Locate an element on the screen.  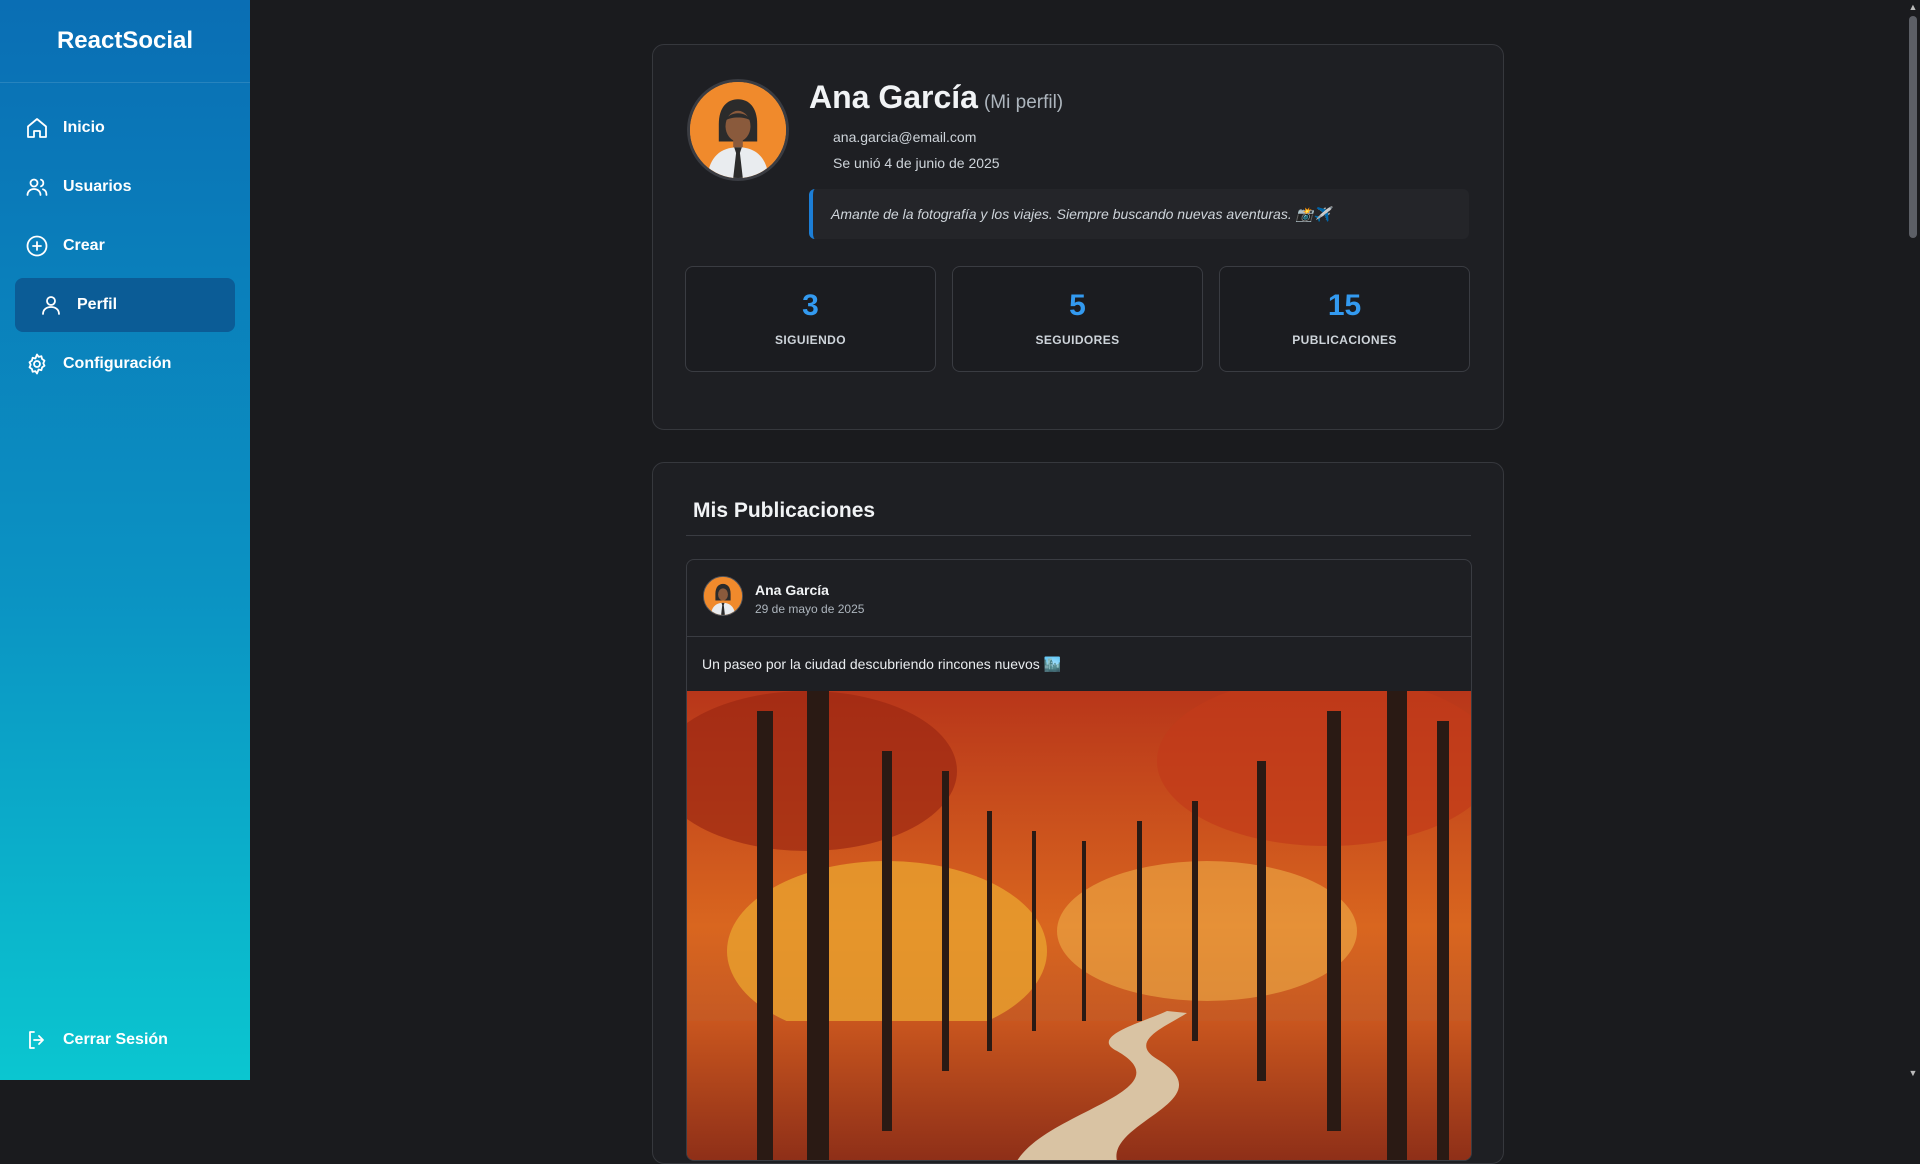
stat-posts: 15 PUBLICACIONES is located at coordinates (1344, 319).